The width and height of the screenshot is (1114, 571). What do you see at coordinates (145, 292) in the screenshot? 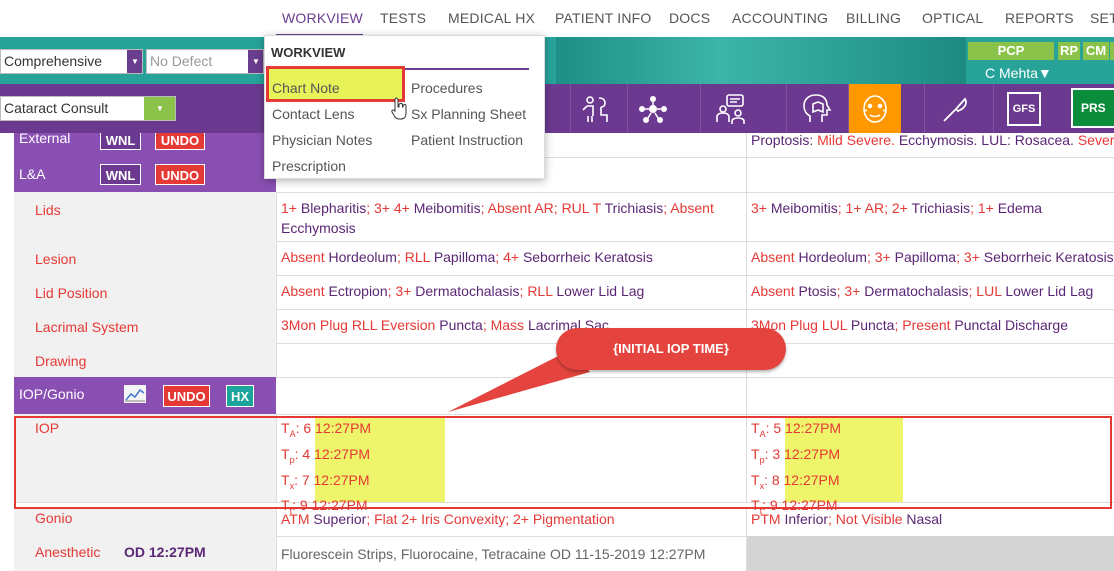
I see `row-label-cell: Lid Position` at bounding box center [145, 292].